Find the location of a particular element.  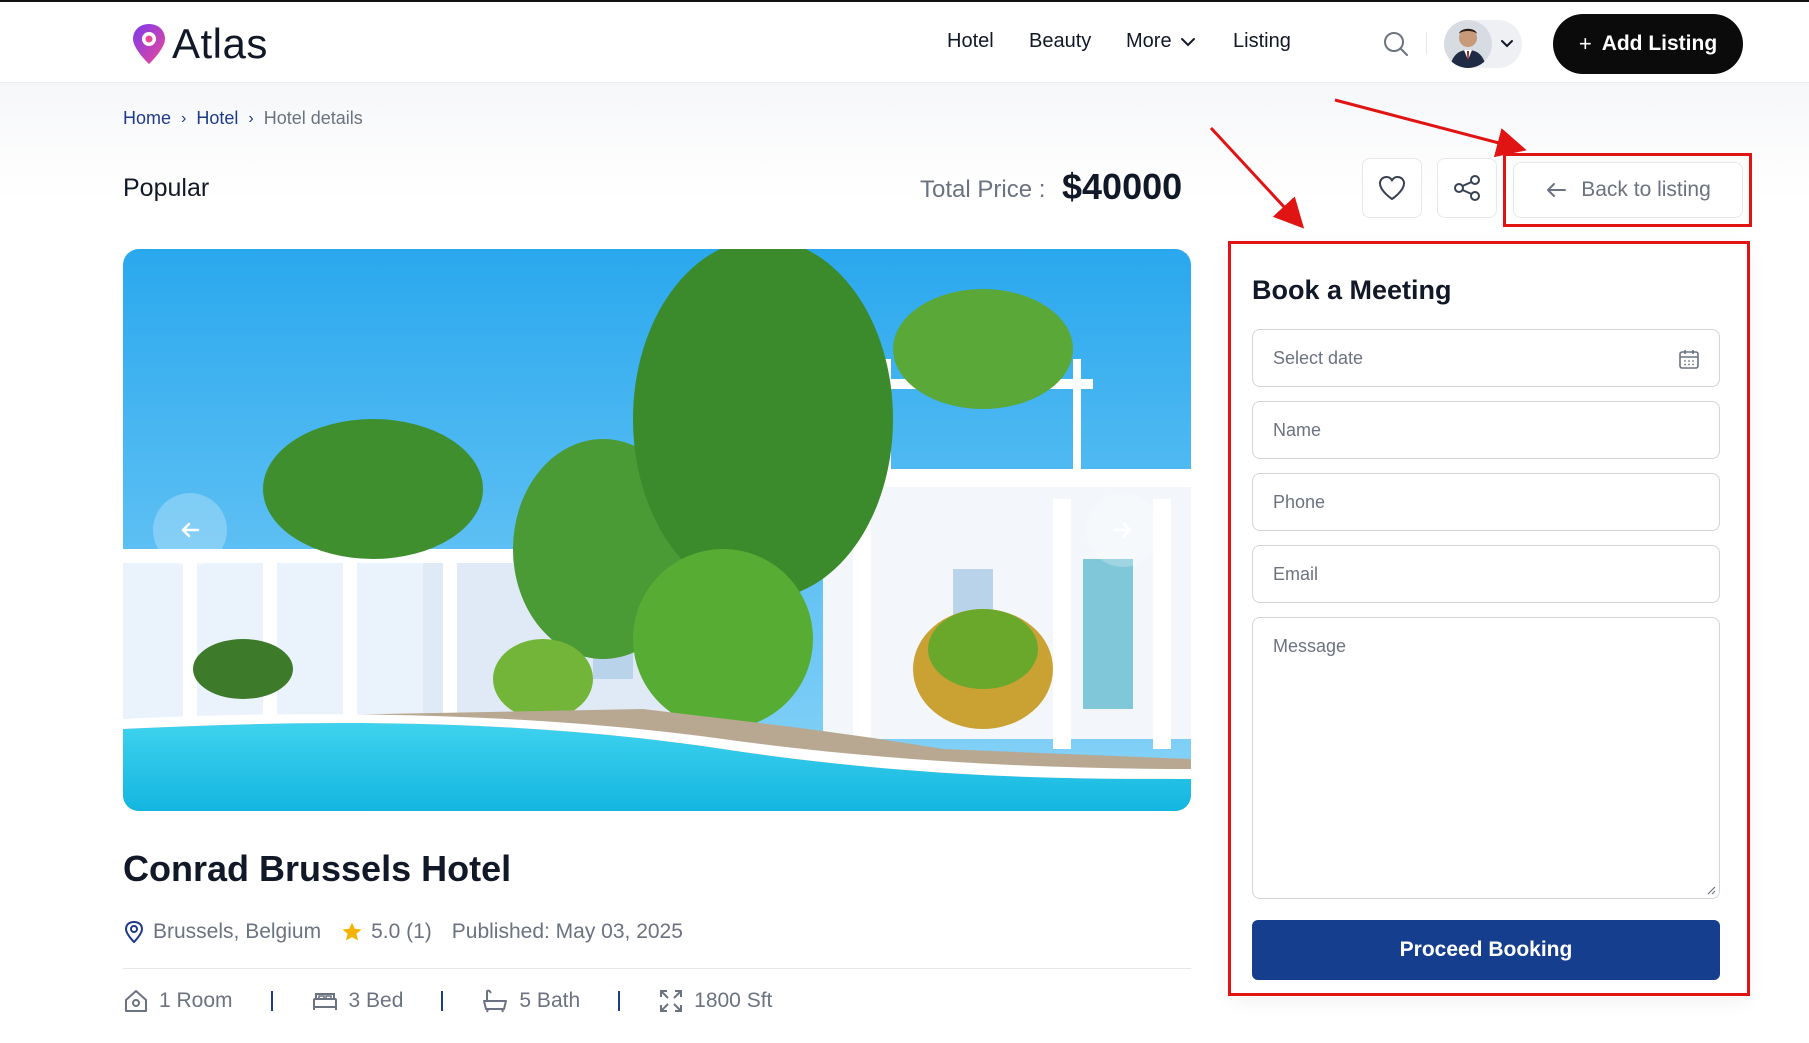

user-menu is located at coordinates (1483, 44).